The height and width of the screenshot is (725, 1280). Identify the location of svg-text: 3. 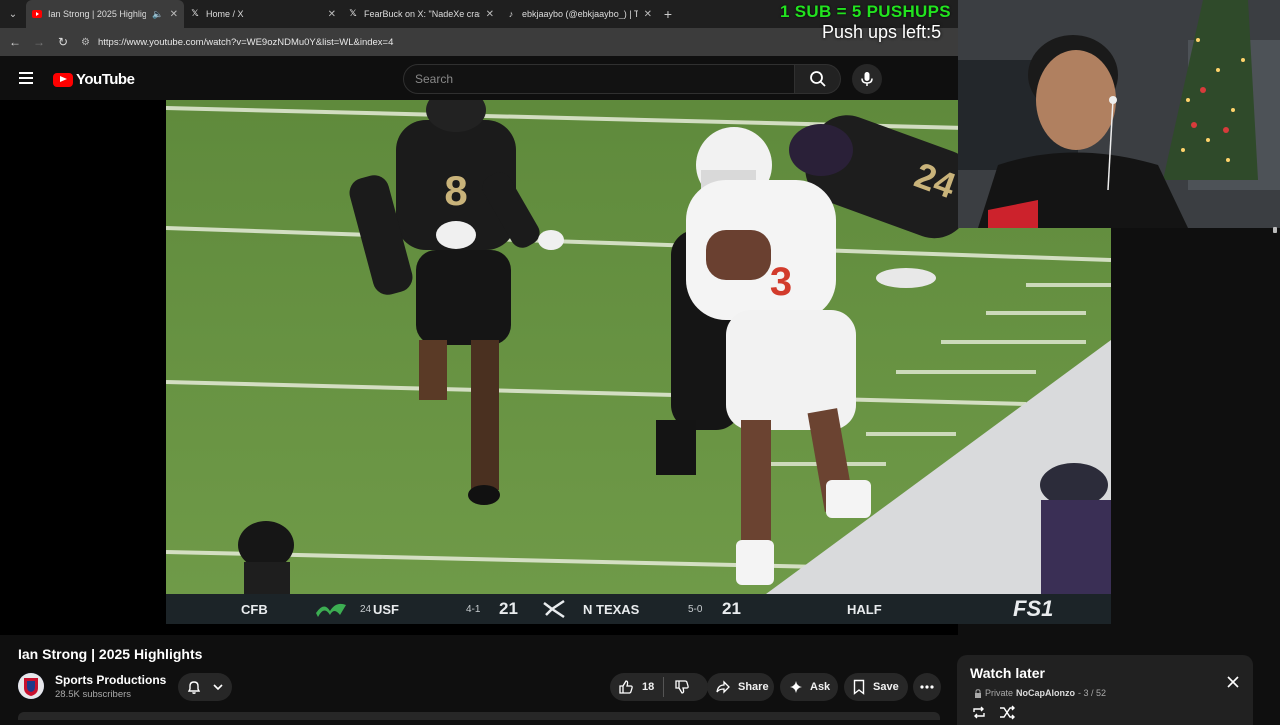
(781, 282).